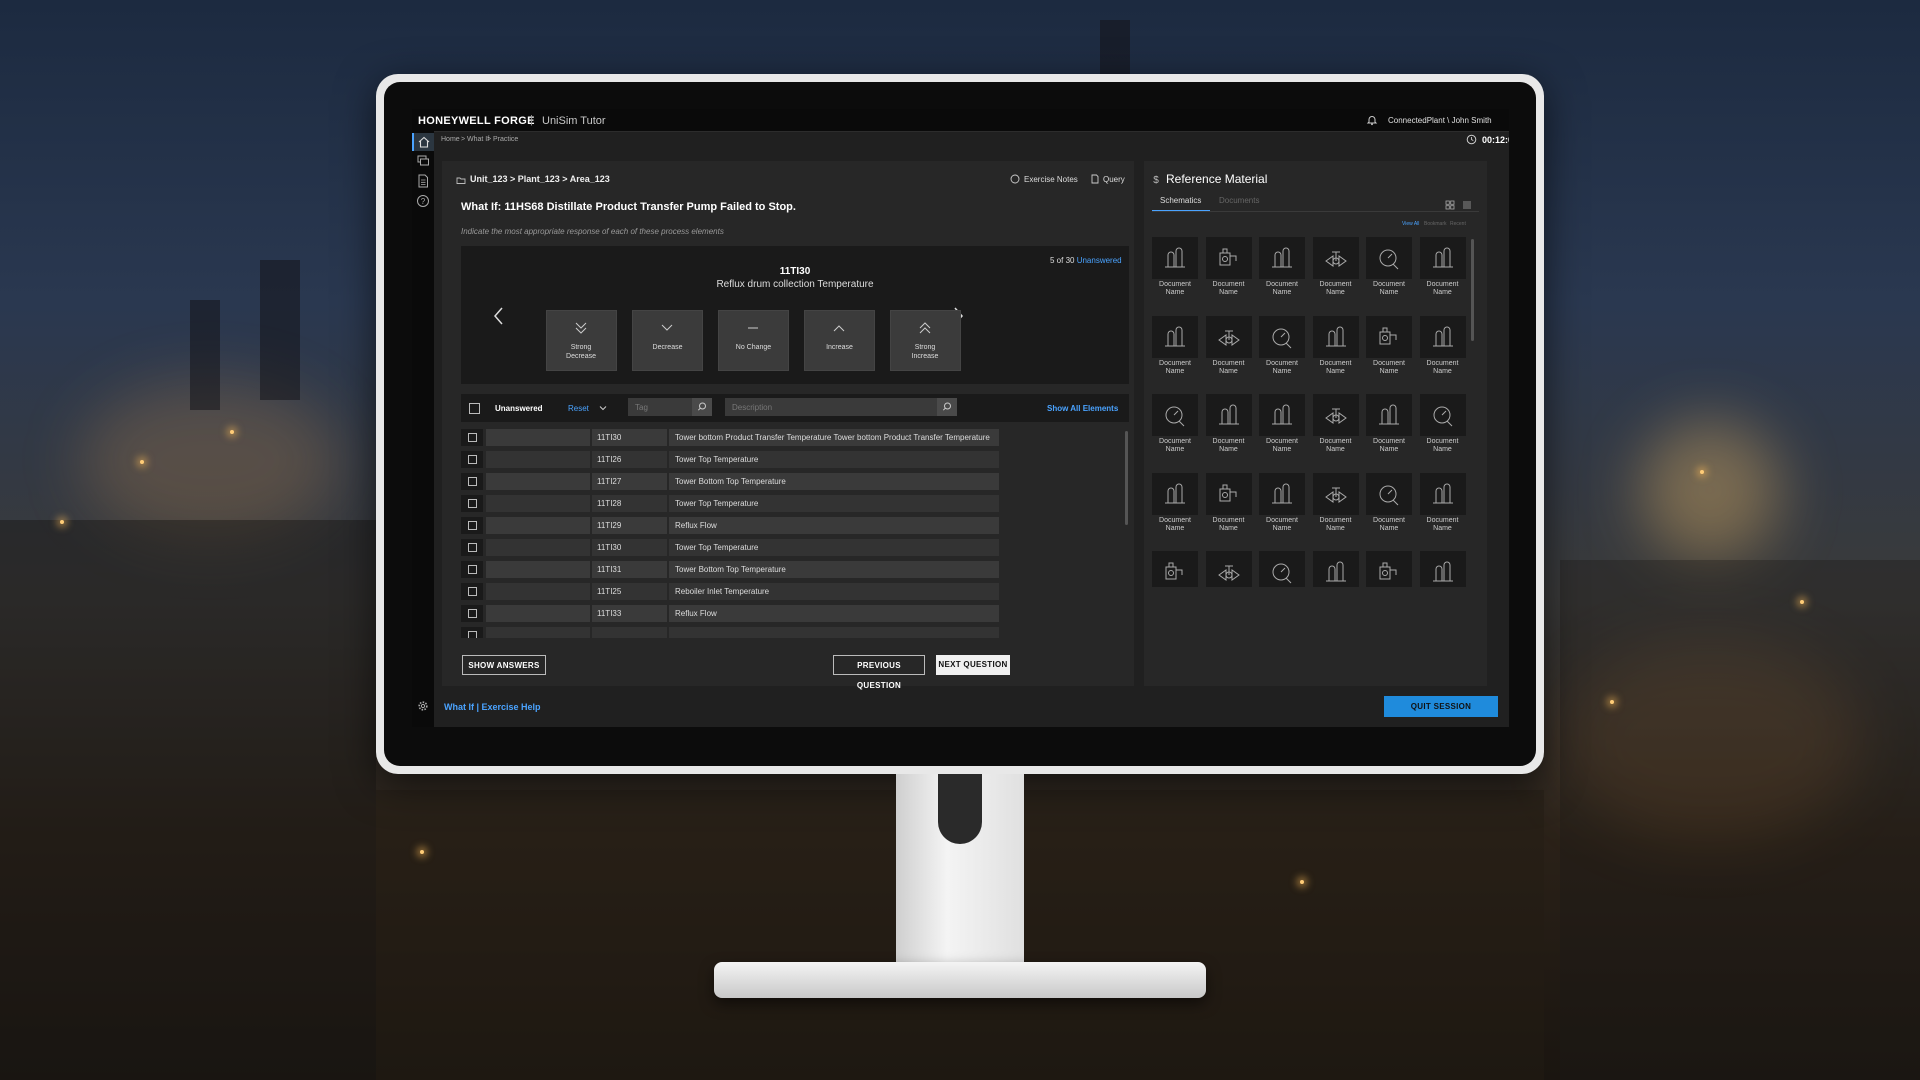 Image resolution: width=1920 pixels, height=1080 pixels. What do you see at coordinates (973, 665) in the screenshot?
I see `next-question-button: NEXT QUESTION` at bounding box center [973, 665].